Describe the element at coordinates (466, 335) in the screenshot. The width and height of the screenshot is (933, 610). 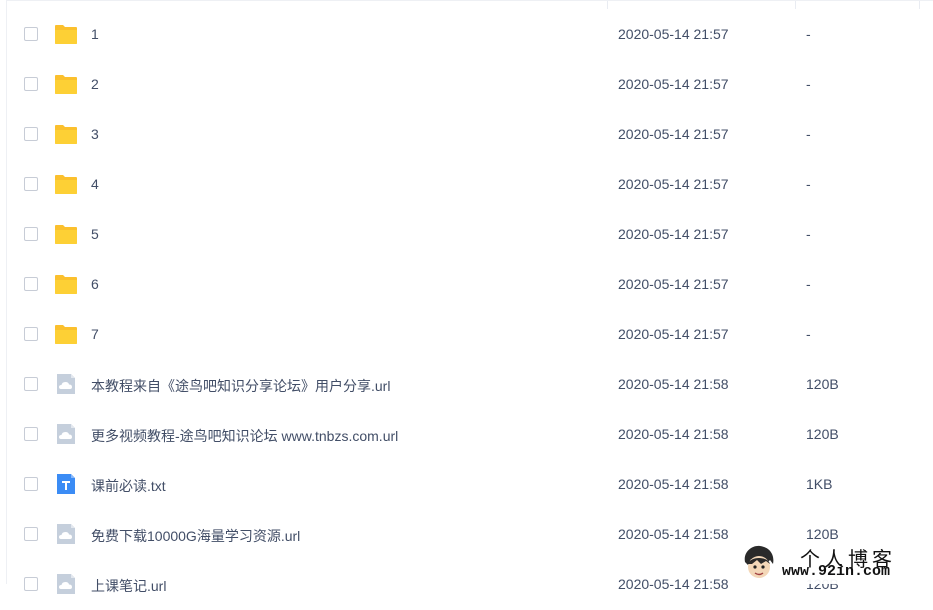
I see `file-row: 7 2020-05-14 21:57 -` at that location.